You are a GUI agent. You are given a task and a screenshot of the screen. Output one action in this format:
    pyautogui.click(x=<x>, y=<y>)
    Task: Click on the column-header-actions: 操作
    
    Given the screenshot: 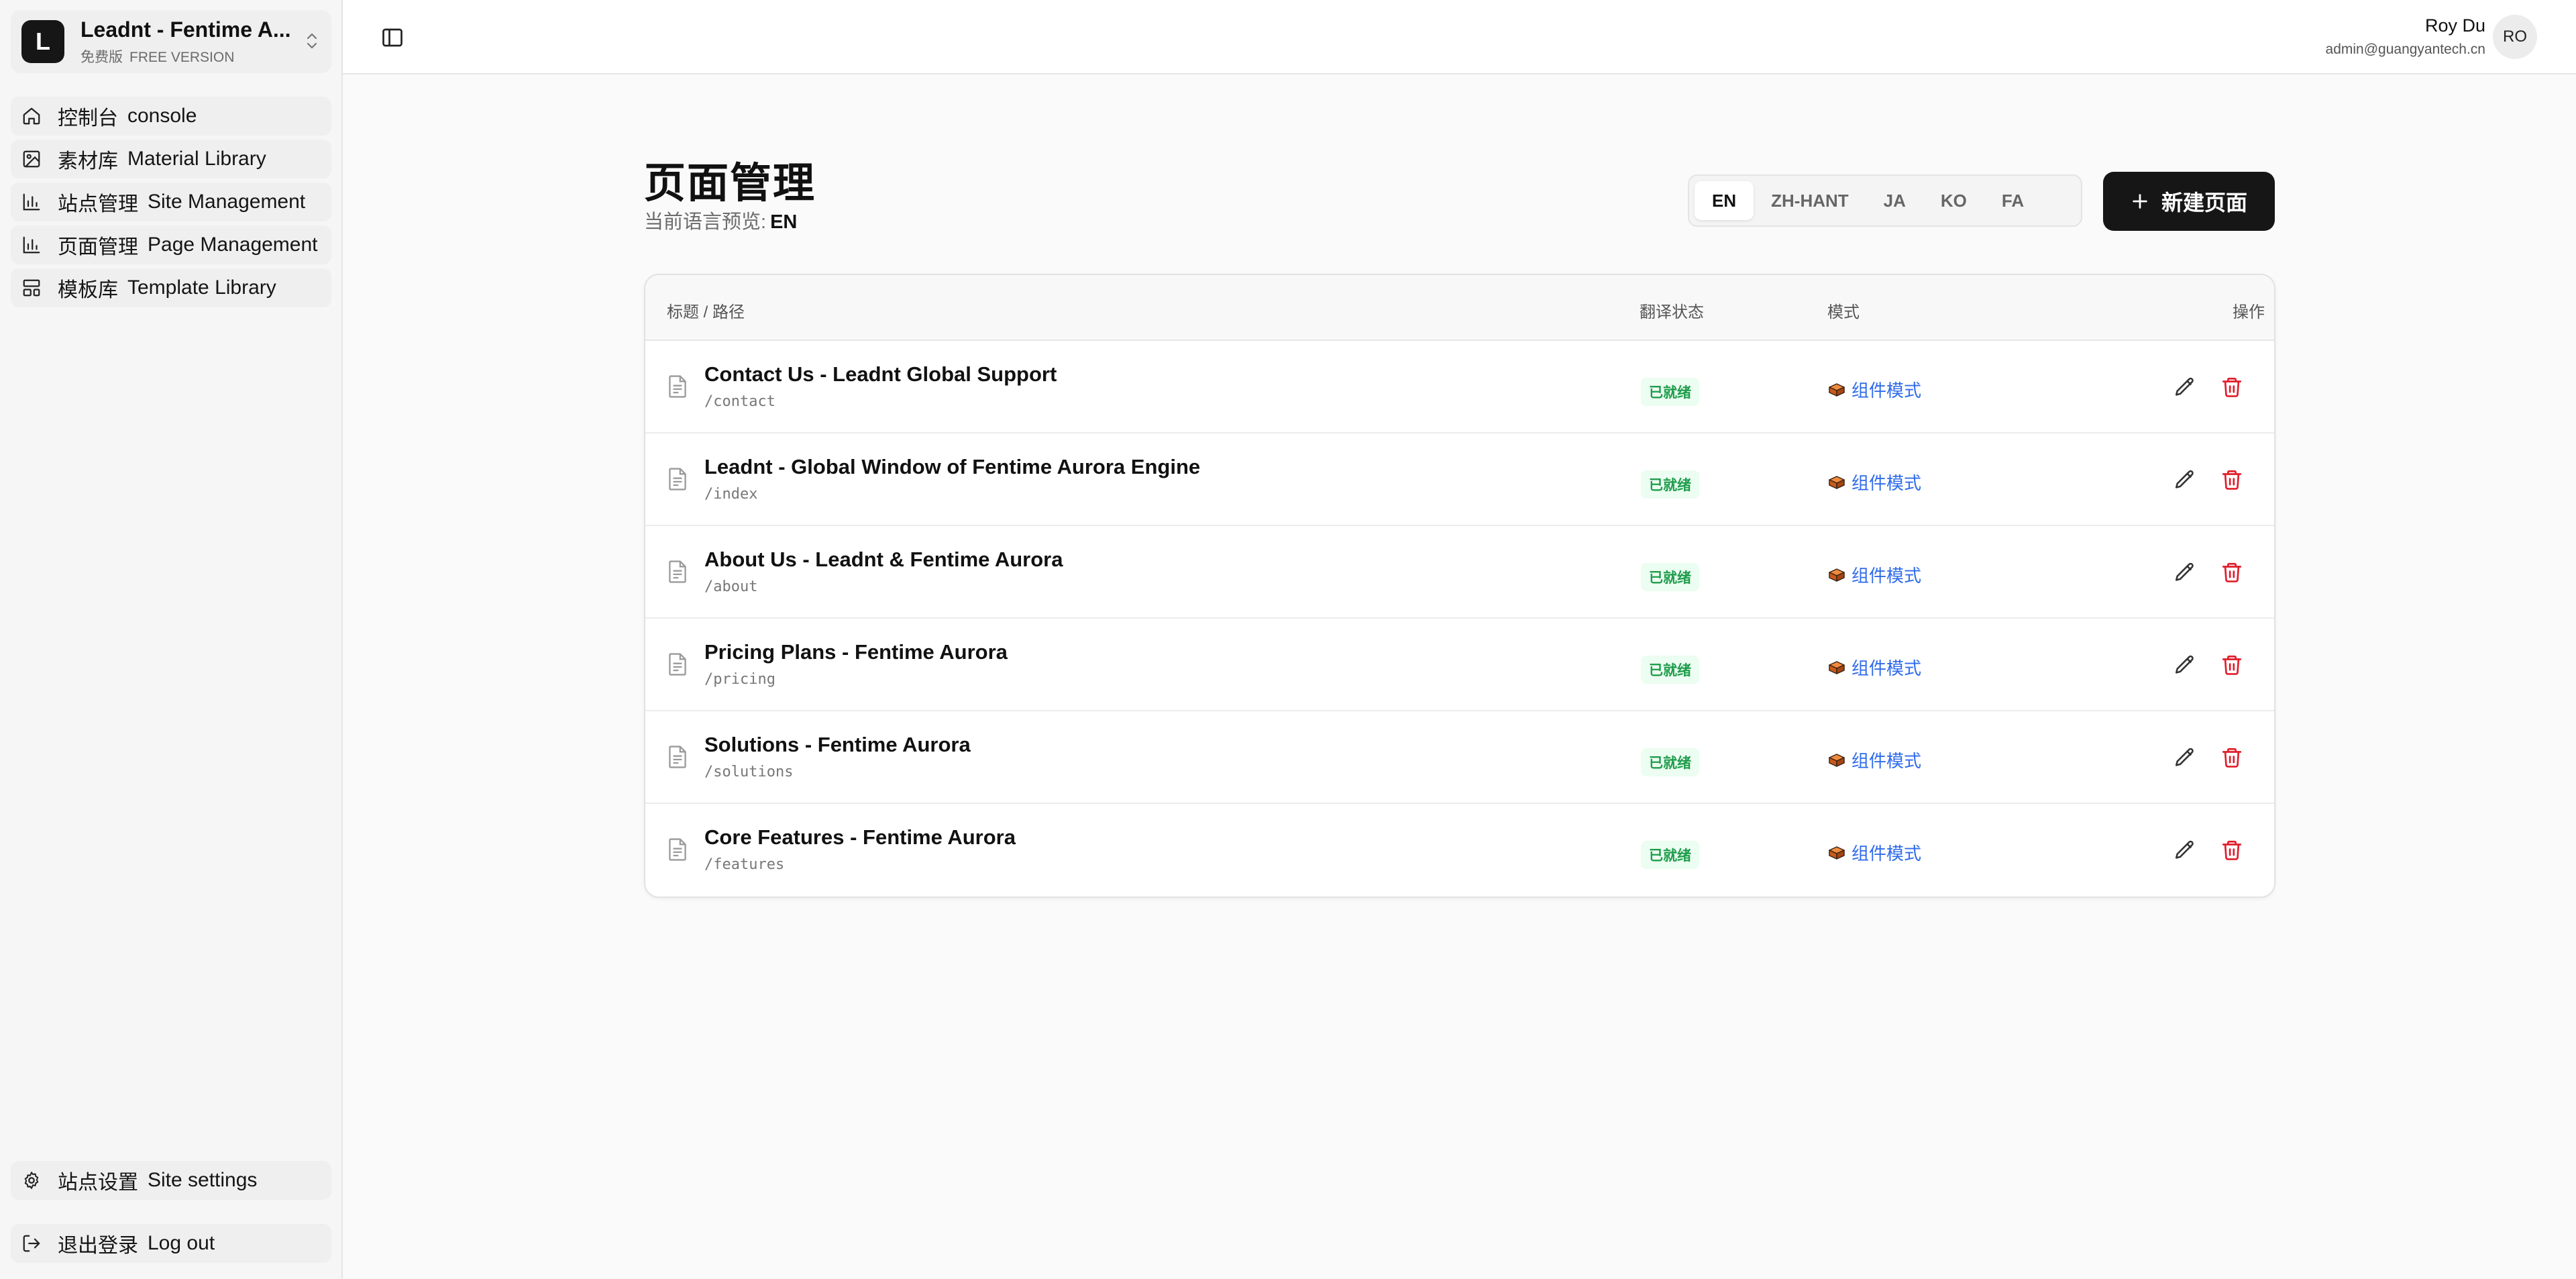 What is the action you would take?
    pyautogui.click(x=2249, y=312)
    